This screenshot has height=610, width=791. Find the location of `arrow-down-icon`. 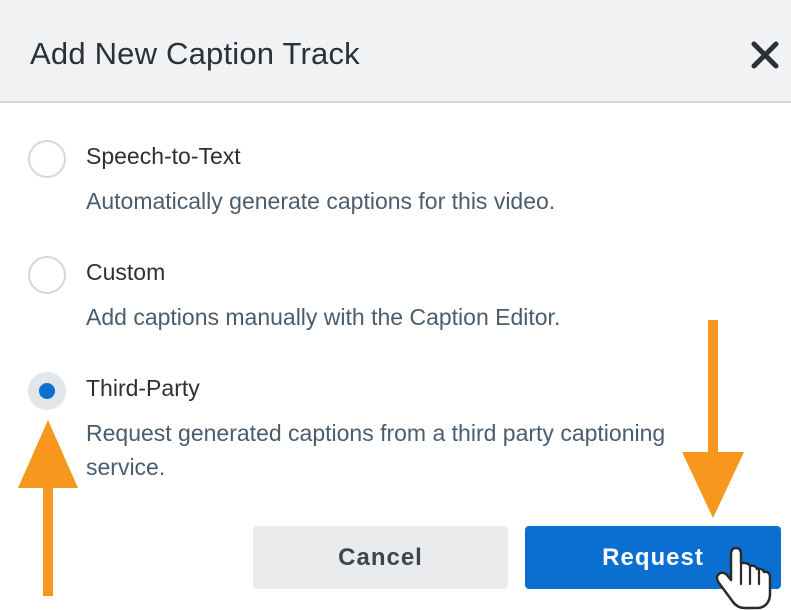

arrow-down-icon is located at coordinates (713, 419).